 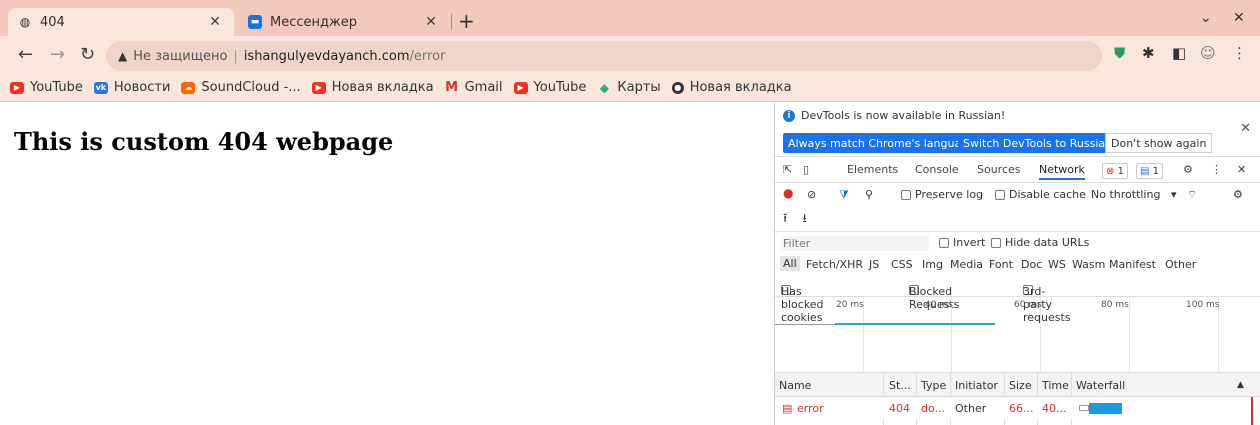 What do you see at coordinates (1188, 169) in the screenshot?
I see `settings-gear-icon: ⚙` at bounding box center [1188, 169].